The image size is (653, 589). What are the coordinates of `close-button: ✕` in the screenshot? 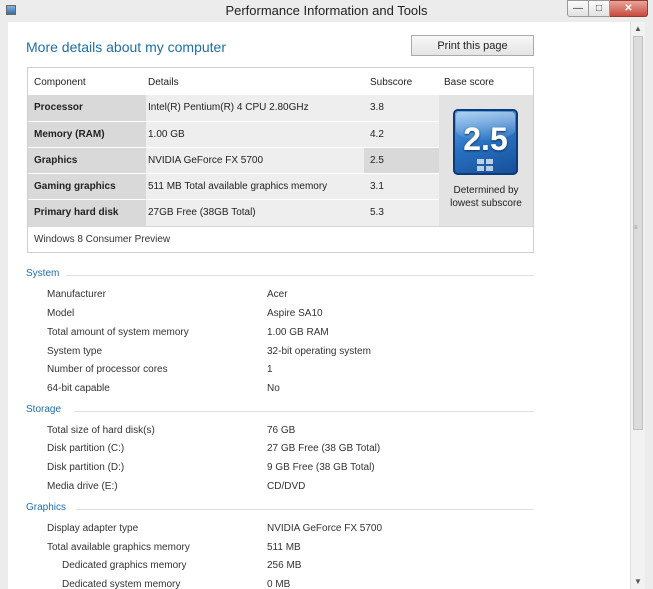 It's located at (629, 8).